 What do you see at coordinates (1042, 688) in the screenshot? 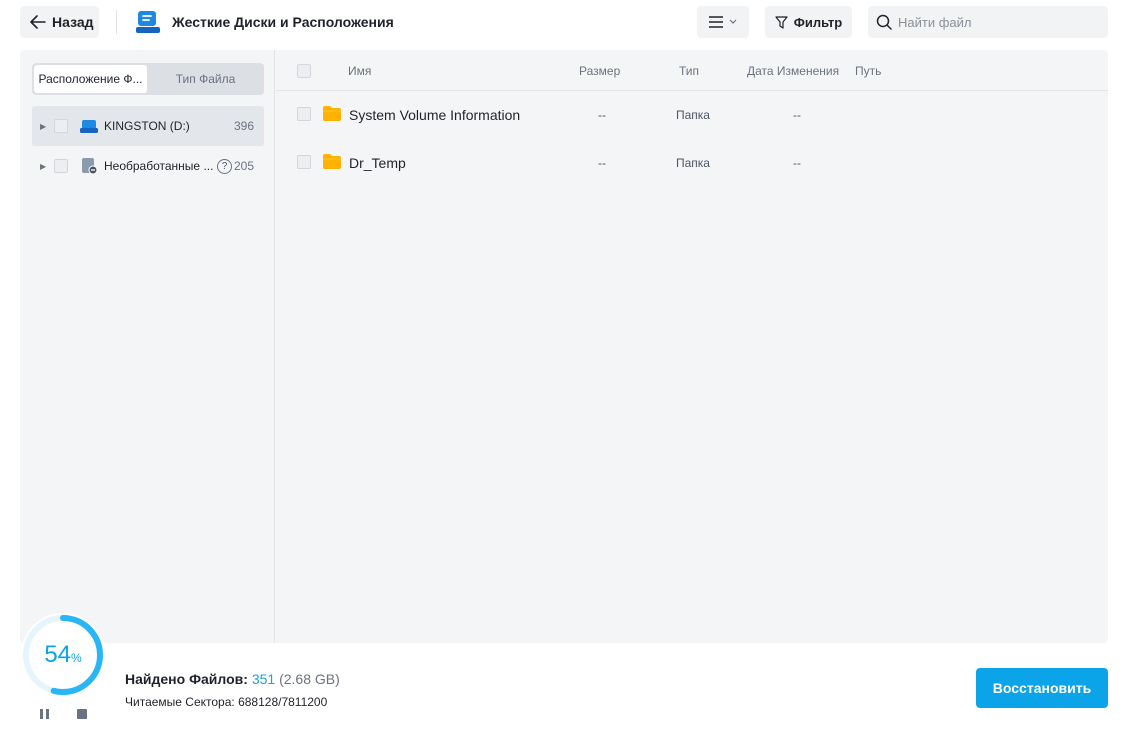
I see `recover-button: Восстановить` at bounding box center [1042, 688].